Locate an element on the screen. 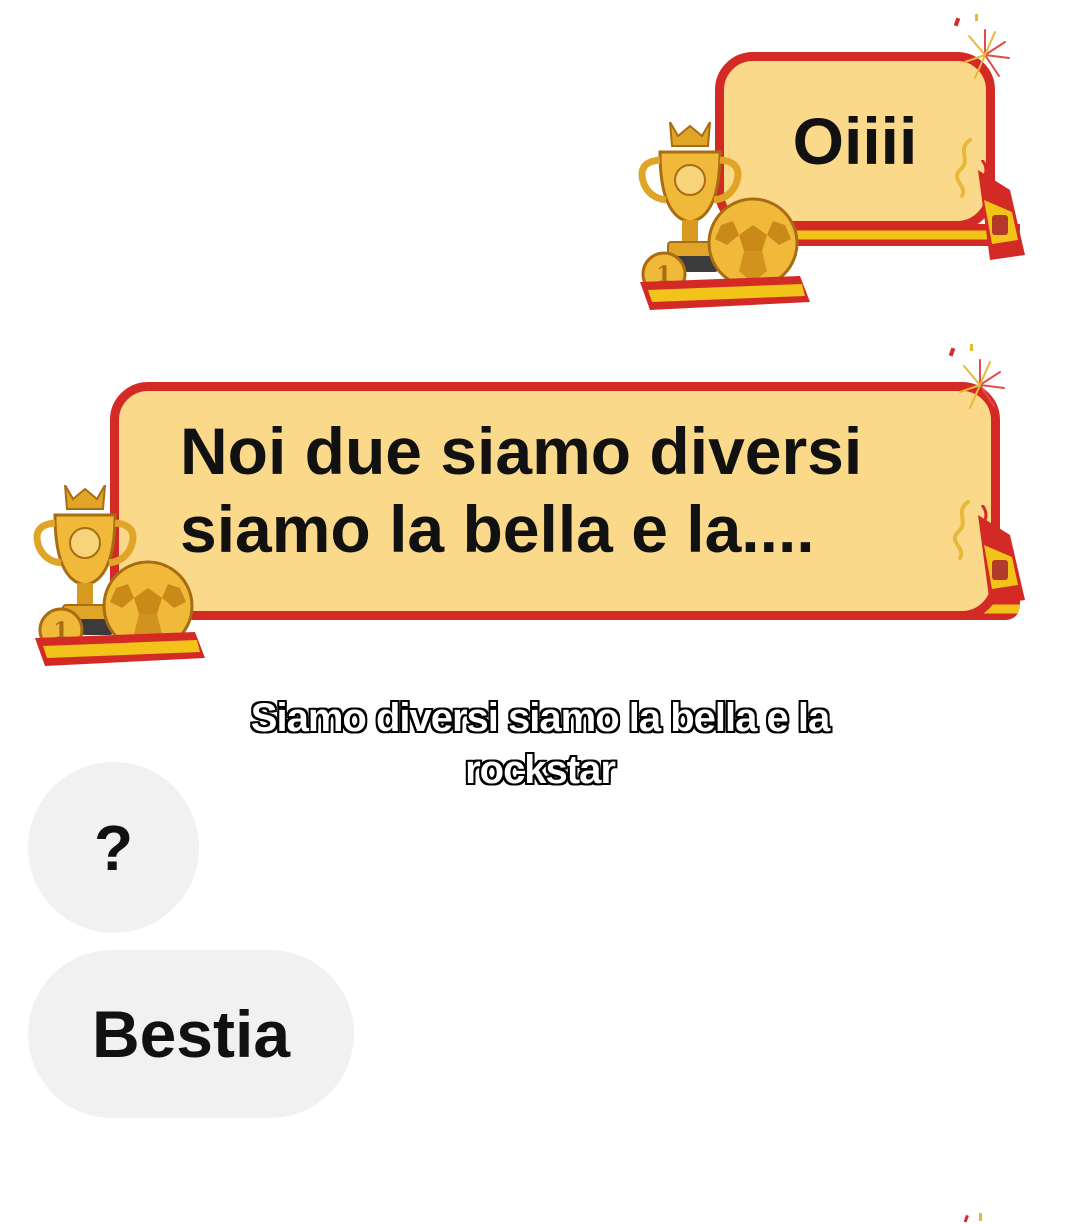  received-message-bubble: Bestia is located at coordinates (191, 1034).